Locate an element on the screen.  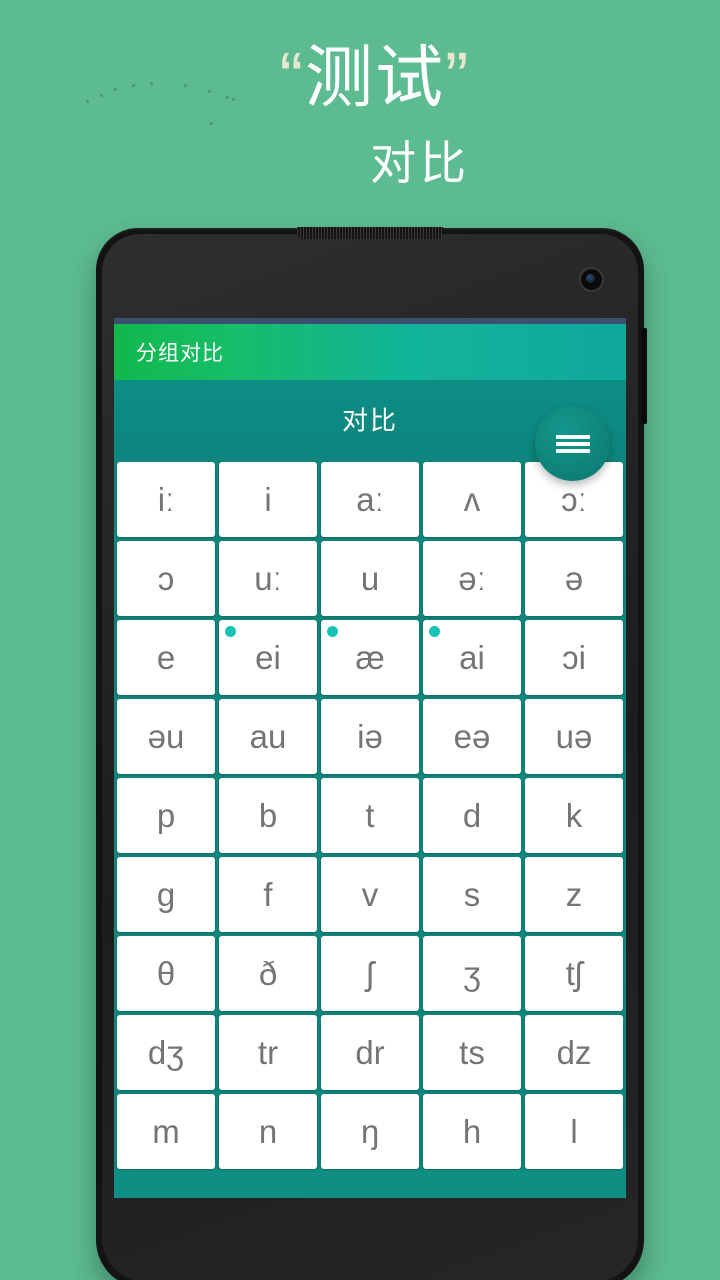
promo-subline: 对比 is located at coordinates (420, 163).